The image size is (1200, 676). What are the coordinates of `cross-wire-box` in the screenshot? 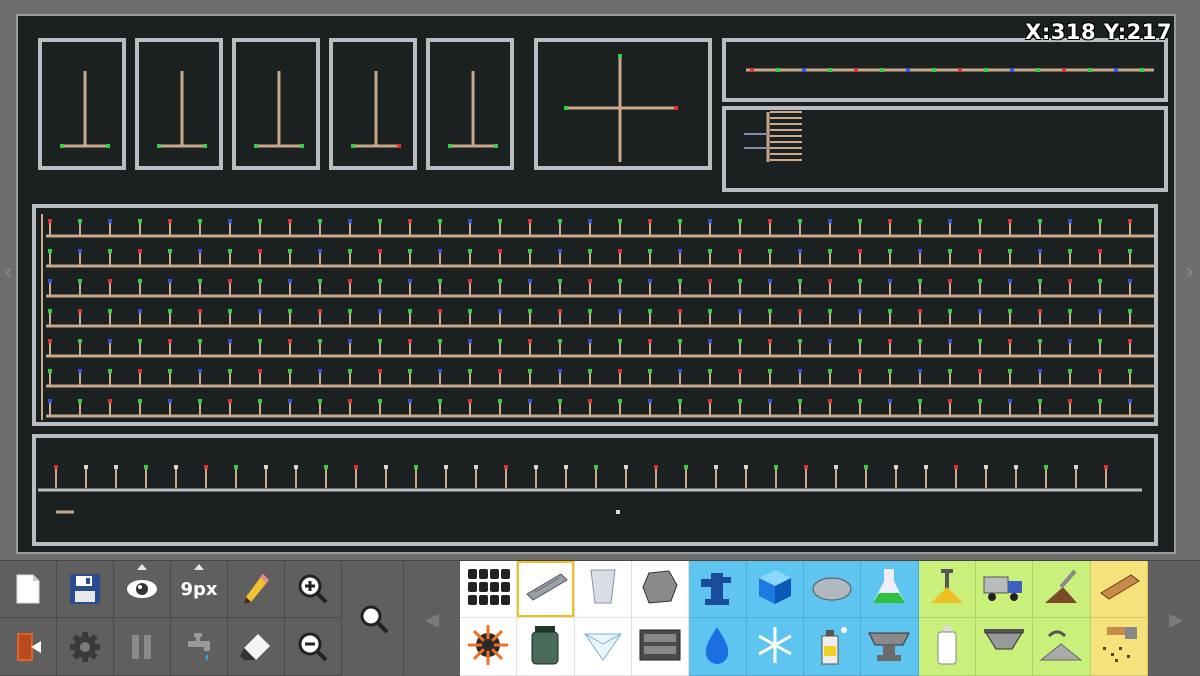 It's located at (623, 104).